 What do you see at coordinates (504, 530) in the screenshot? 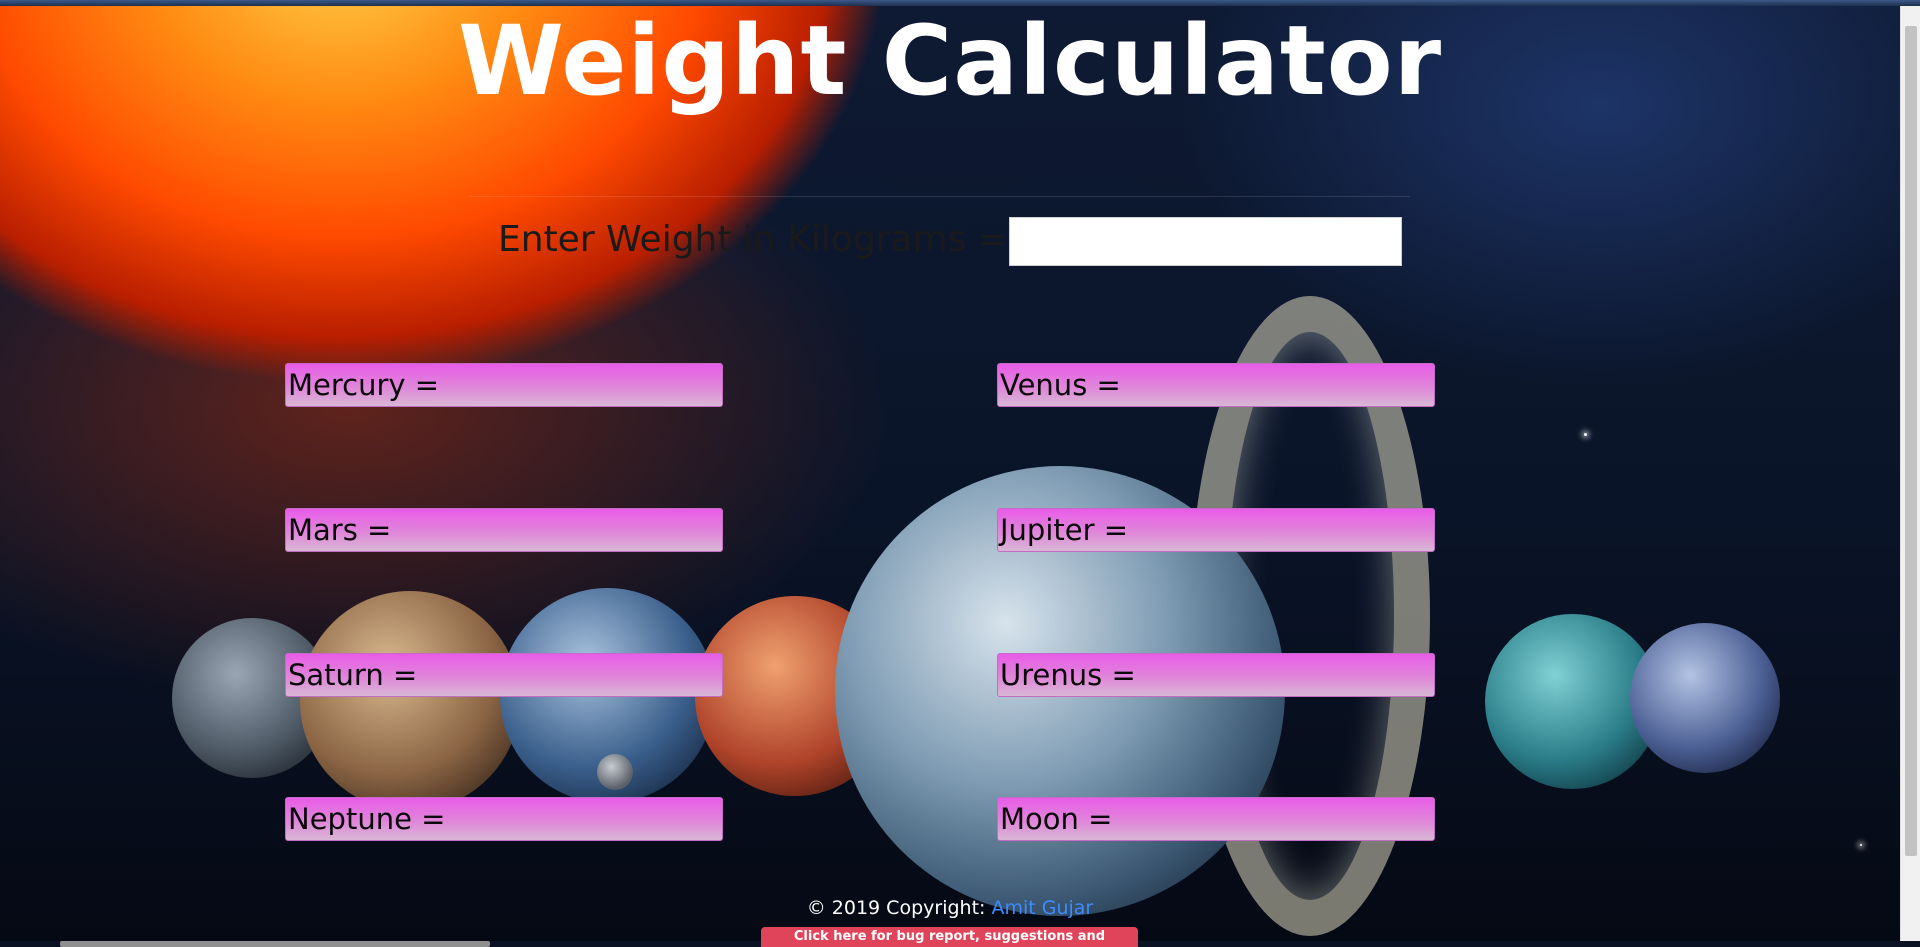
I see `mars-result: Mars =` at bounding box center [504, 530].